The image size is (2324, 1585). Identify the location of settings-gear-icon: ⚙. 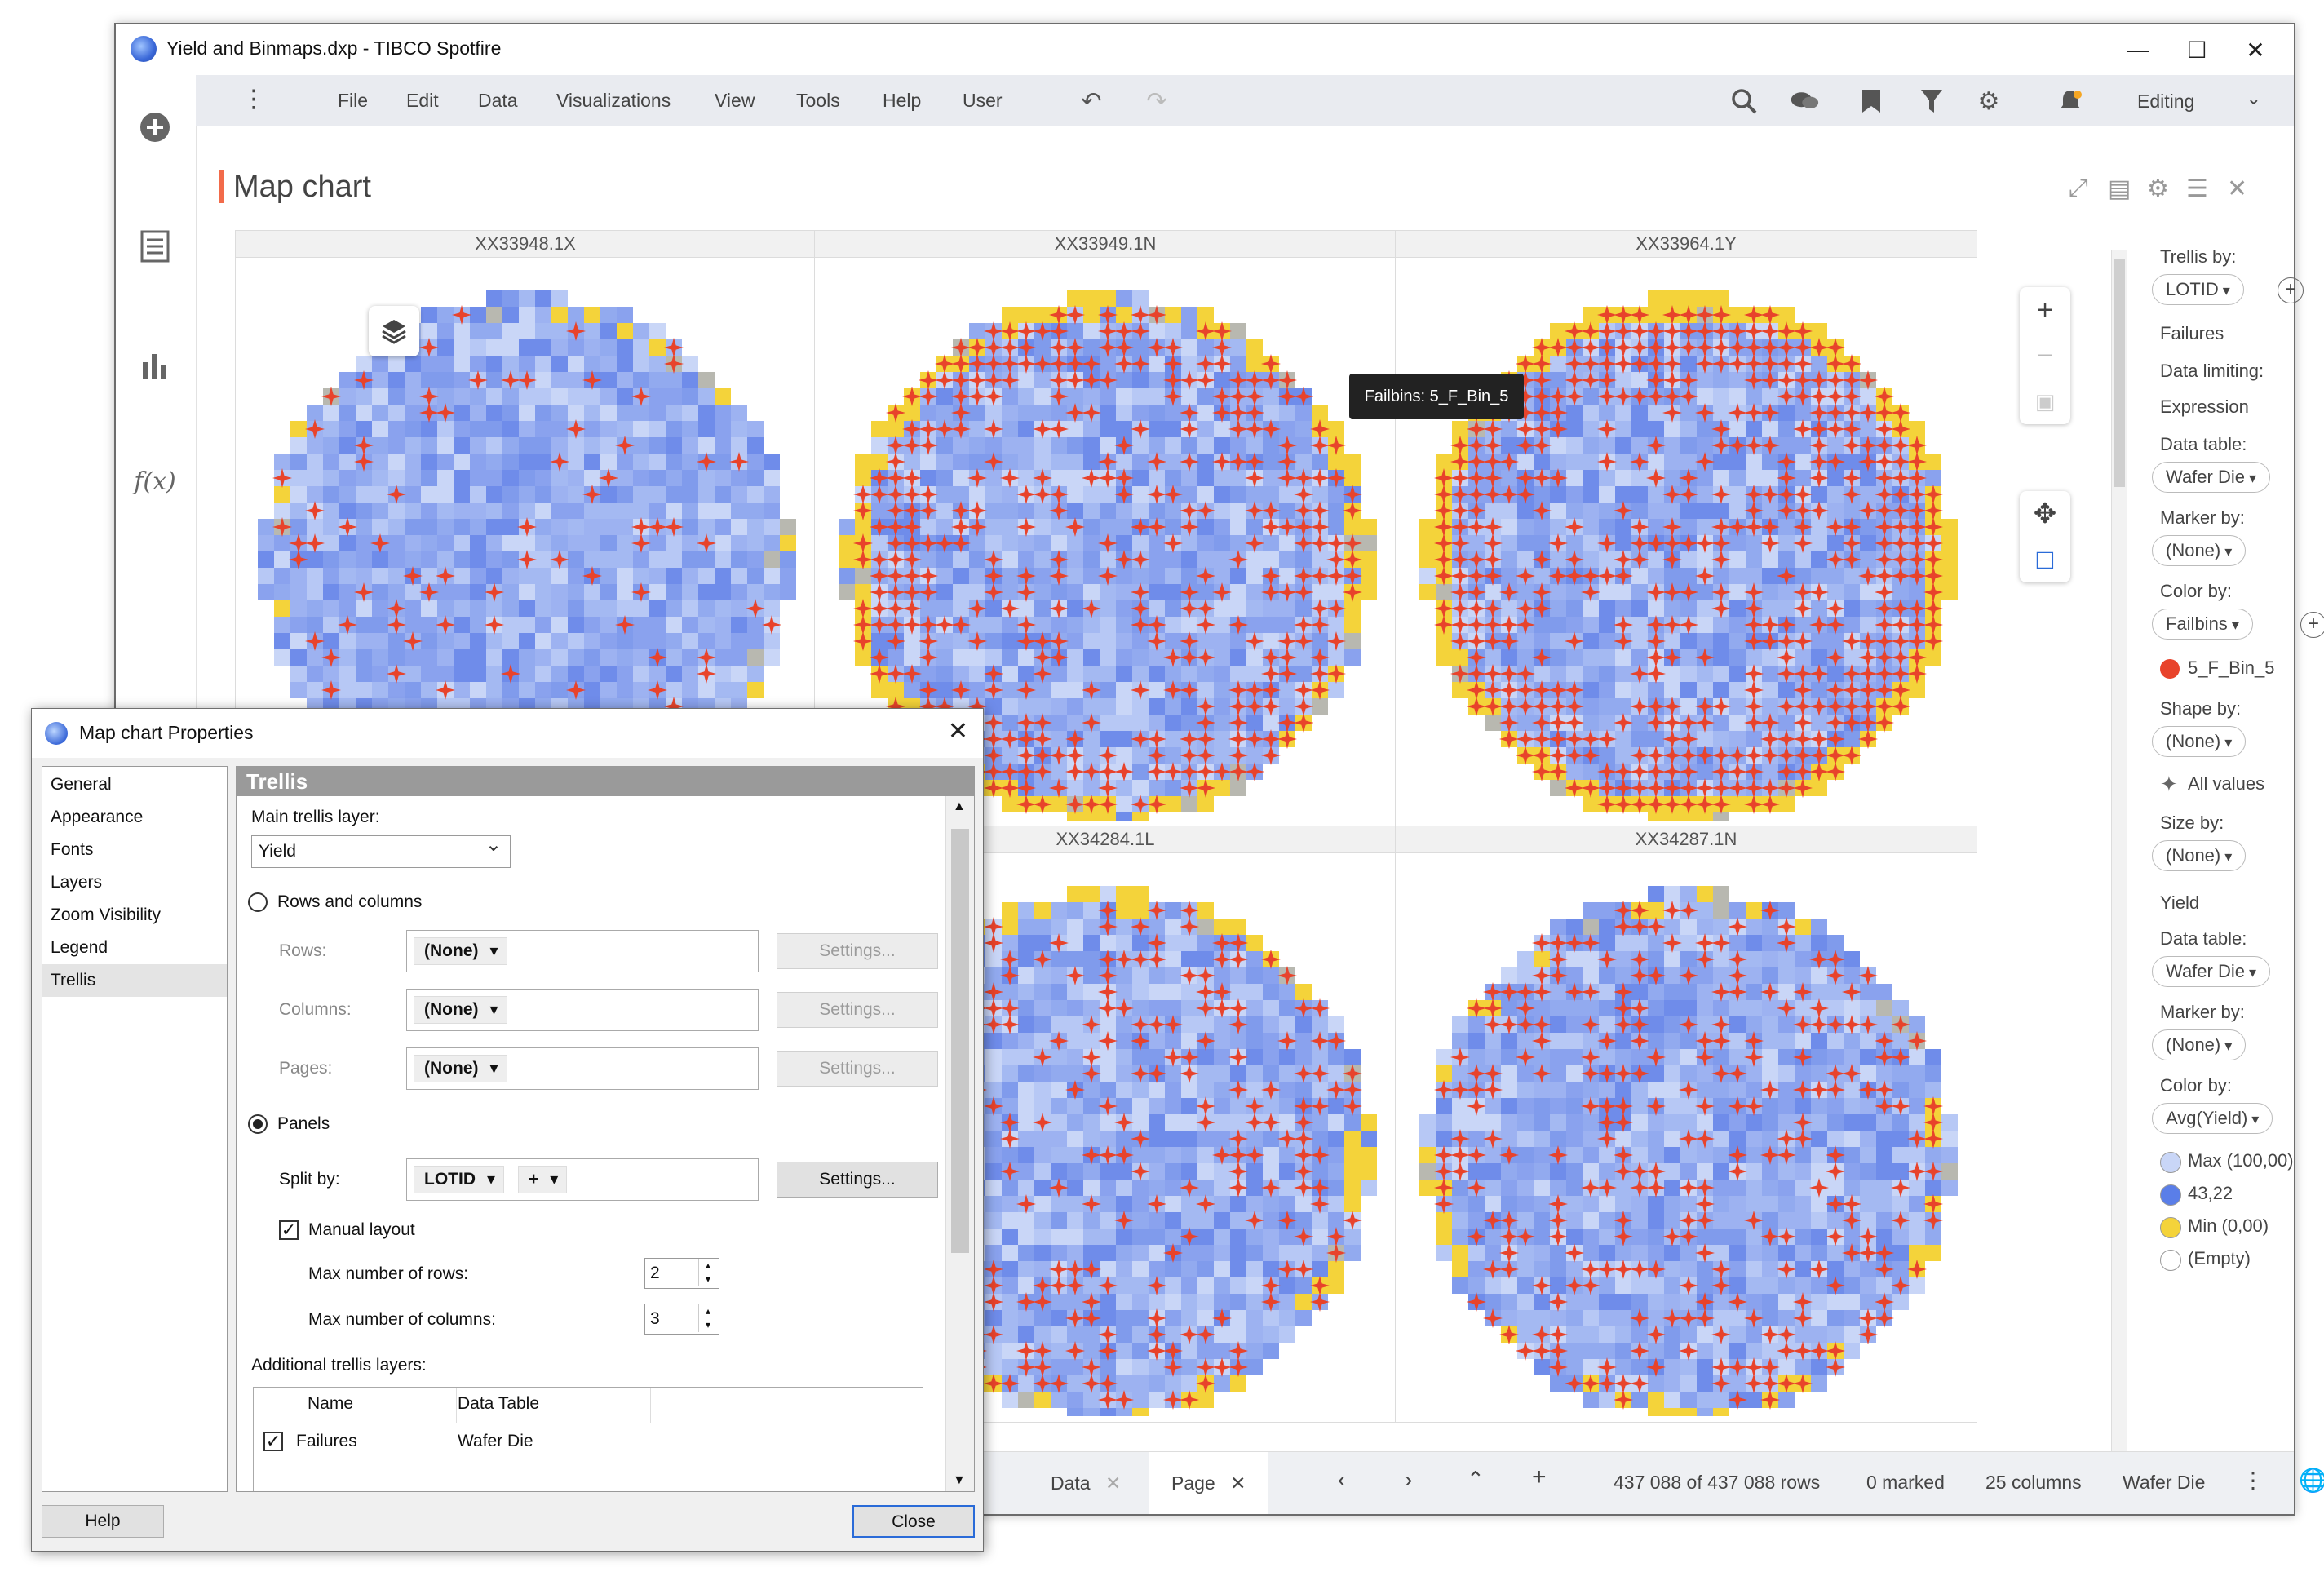
(1988, 101).